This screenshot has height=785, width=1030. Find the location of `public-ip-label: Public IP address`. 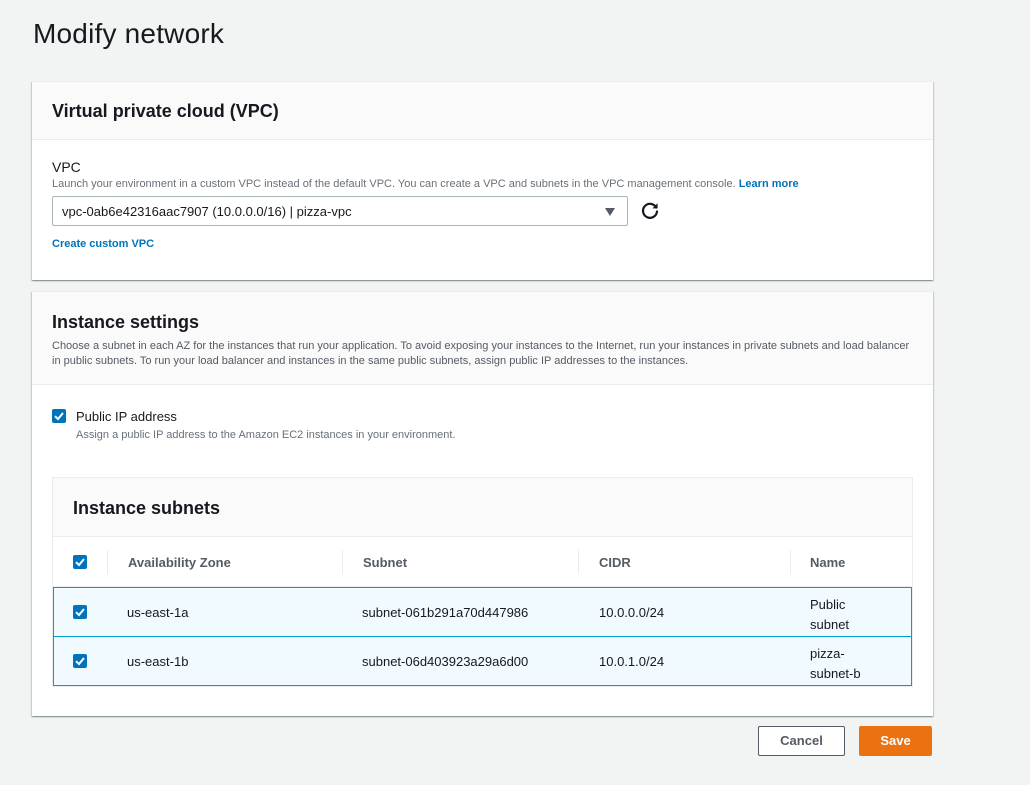

public-ip-label: Public IP address is located at coordinates (126, 416).